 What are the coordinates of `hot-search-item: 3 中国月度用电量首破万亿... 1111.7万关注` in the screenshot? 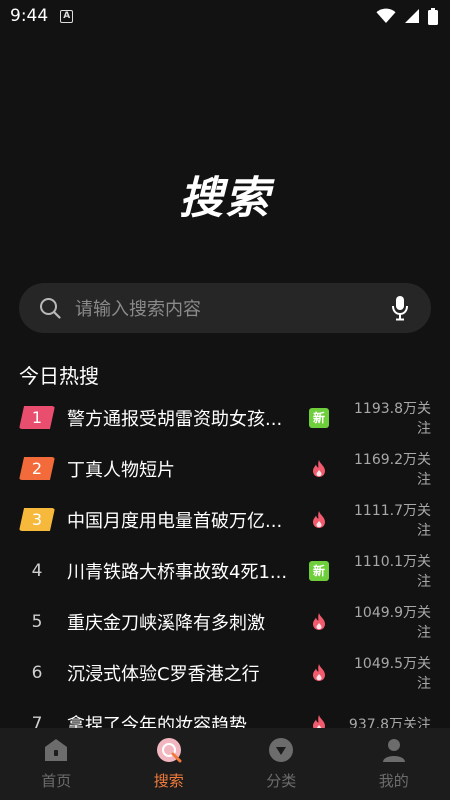 It's located at (225, 519).